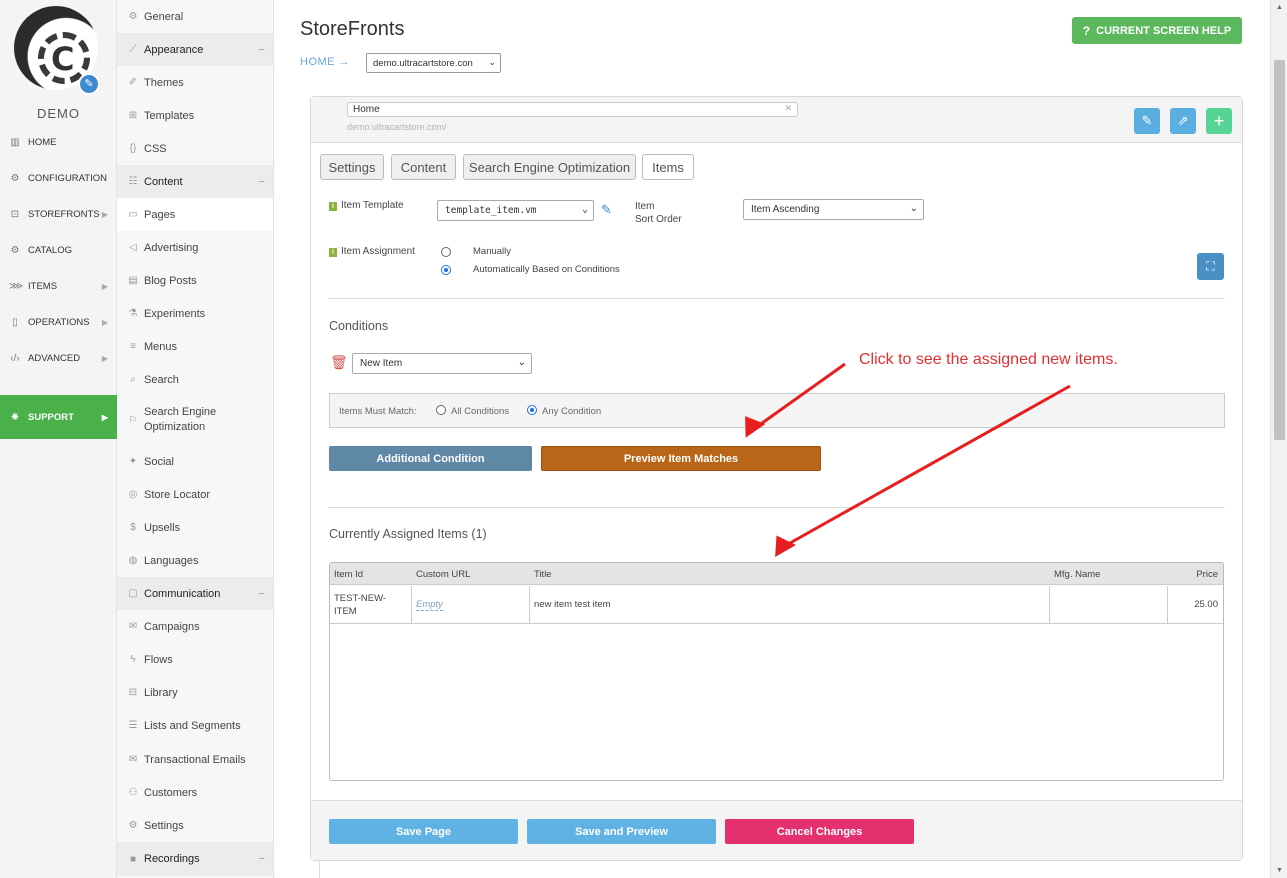  Describe the element at coordinates (195, 16) in the screenshot. I see `sub-item-general: ⚙ General` at that location.